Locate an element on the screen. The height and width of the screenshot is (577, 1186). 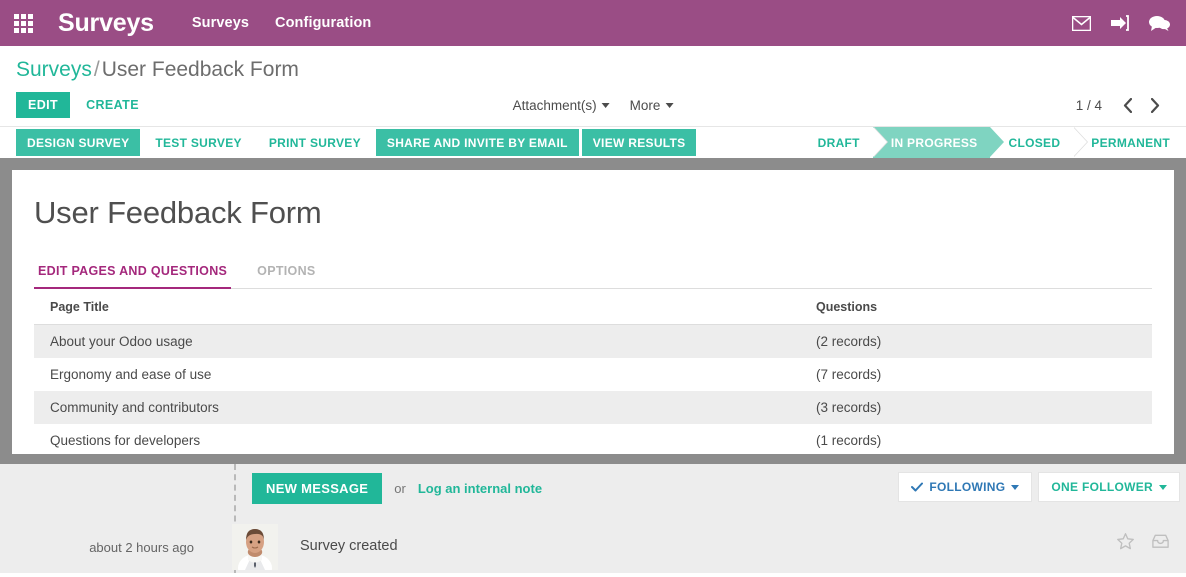
table-head: Page Title Questions is located at coordinates (593, 307).